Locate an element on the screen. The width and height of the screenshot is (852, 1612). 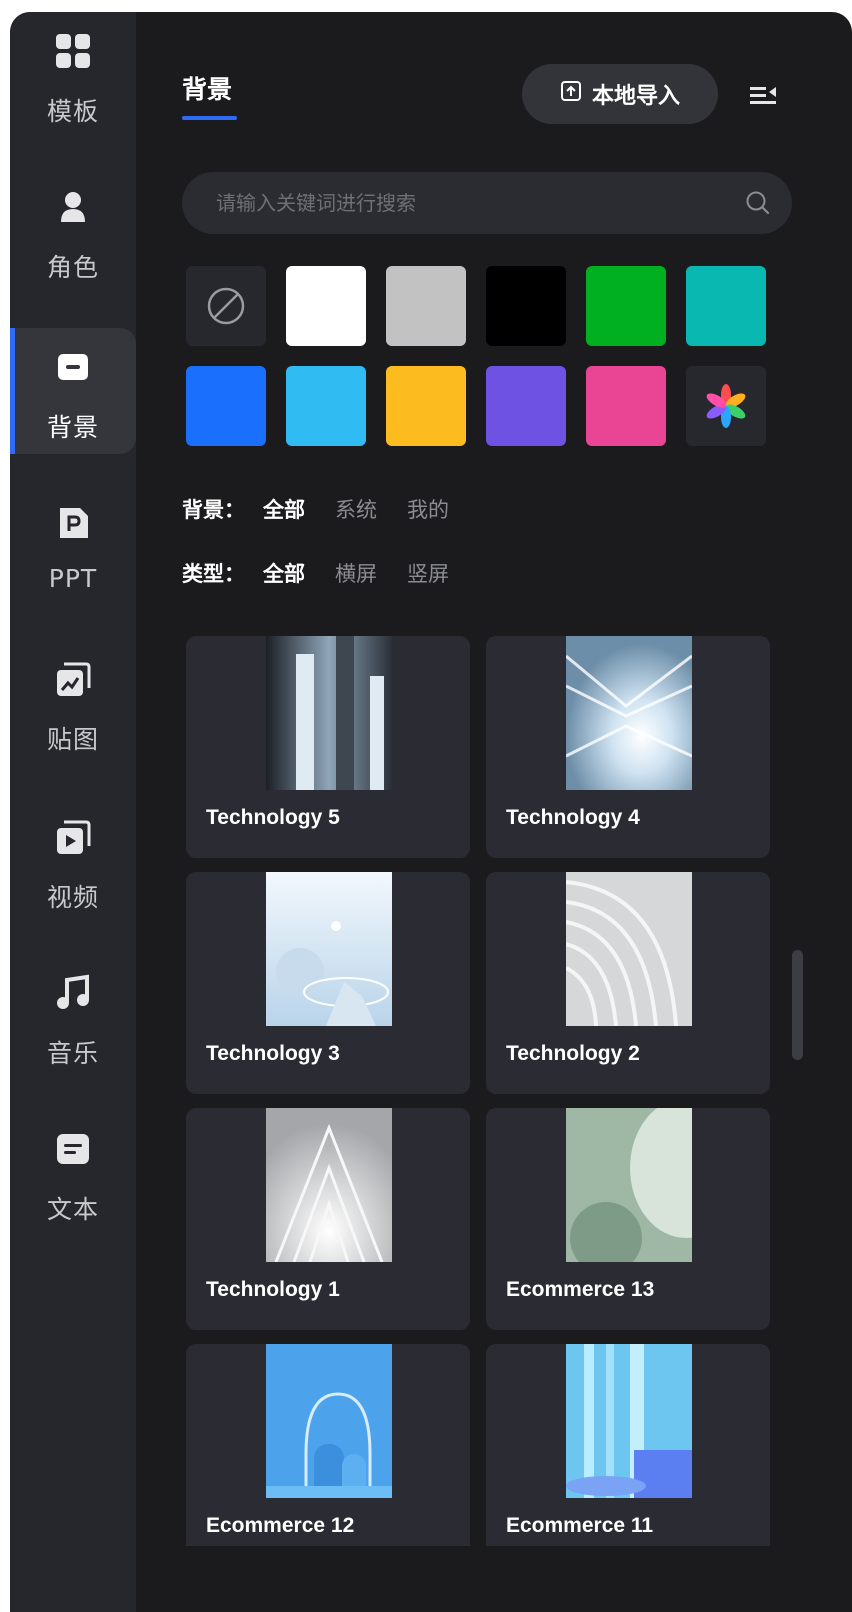
upload-icon is located at coordinates (571, 94).